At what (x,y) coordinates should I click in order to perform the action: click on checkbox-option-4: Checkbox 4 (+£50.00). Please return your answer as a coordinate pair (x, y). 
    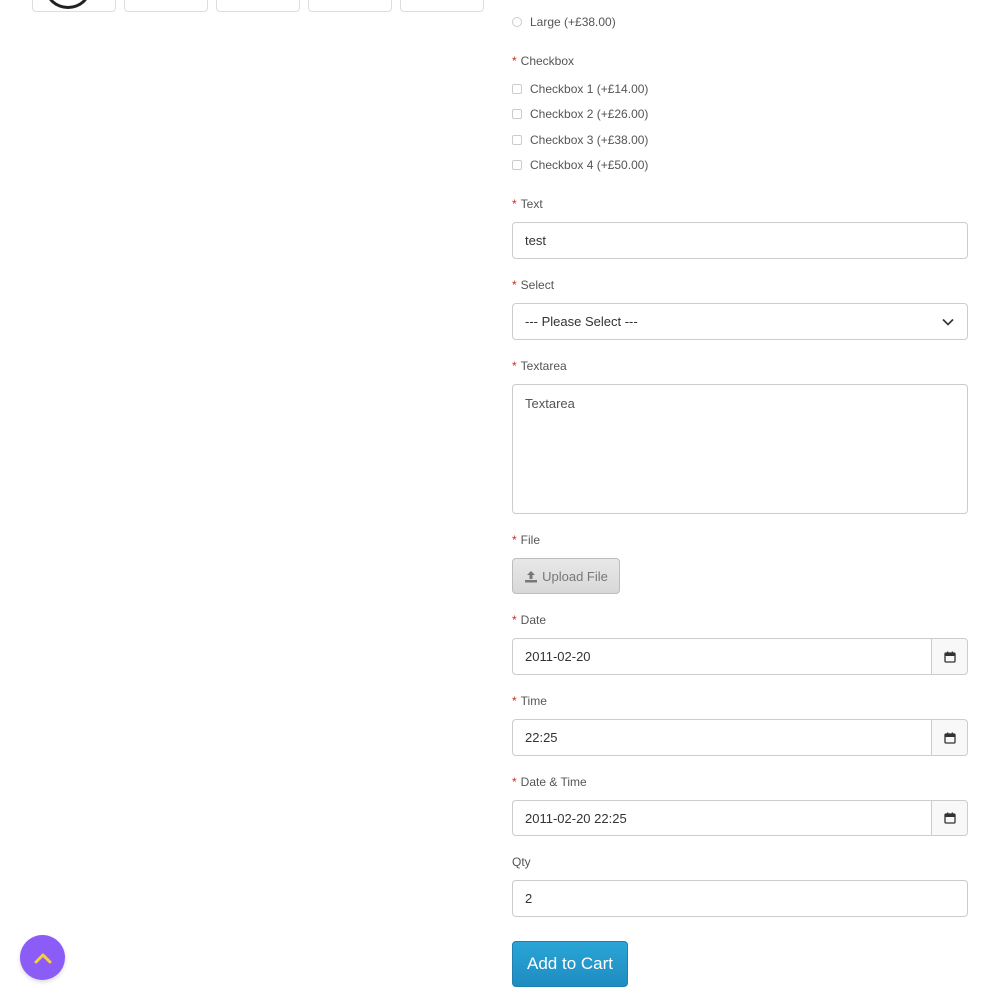
    Looking at the image, I should click on (580, 165).